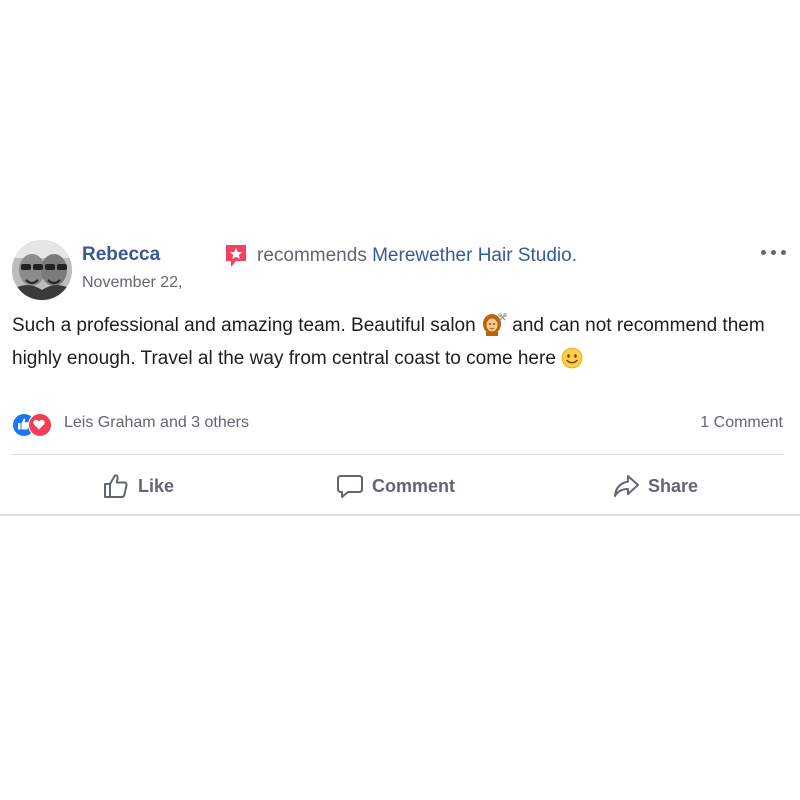 The height and width of the screenshot is (800, 800). I want to click on divider, so click(398, 454).